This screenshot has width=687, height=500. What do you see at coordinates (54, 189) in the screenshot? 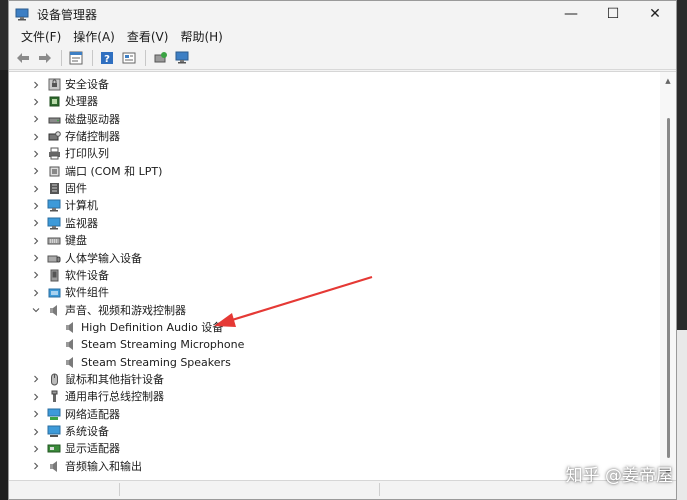
I see `firmware-icon` at bounding box center [54, 189].